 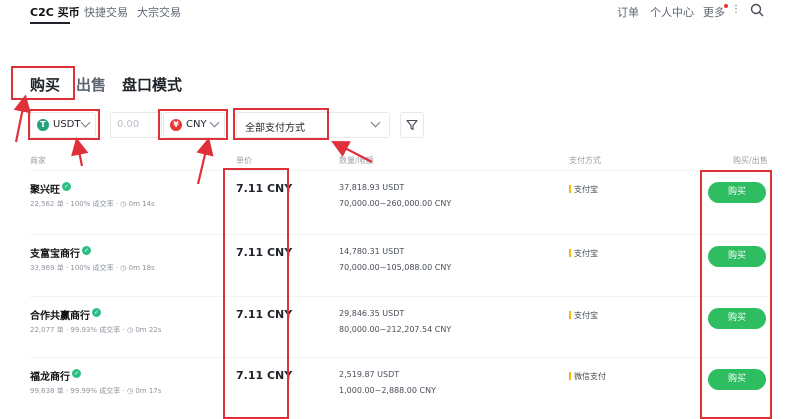 What do you see at coordinates (22, 118) in the screenshot?
I see `arrow-to-buy-tab` at bounding box center [22, 118].